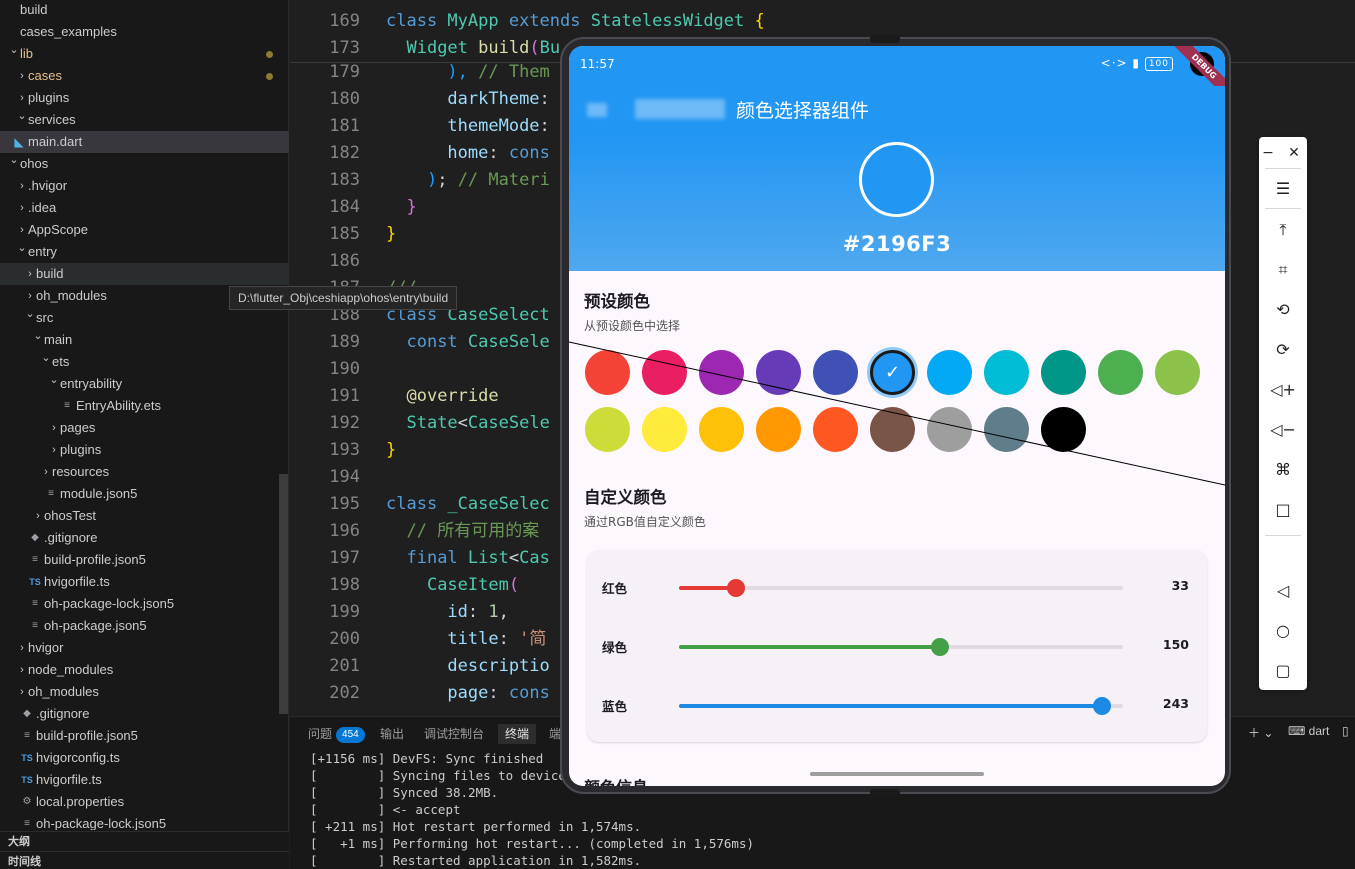 The image size is (1355, 869). What do you see at coordinates (144, 516) in the screenshot?
I see `tree-item: › ohosTest` at bounding box center [144, 516].